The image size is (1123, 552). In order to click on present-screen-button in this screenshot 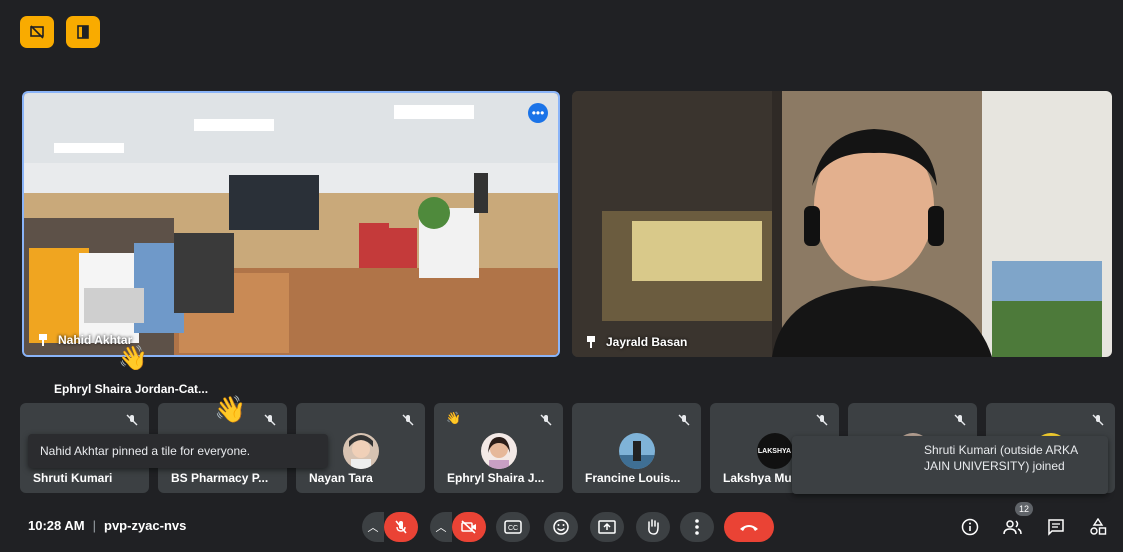, I will do `click(607, 527)`.